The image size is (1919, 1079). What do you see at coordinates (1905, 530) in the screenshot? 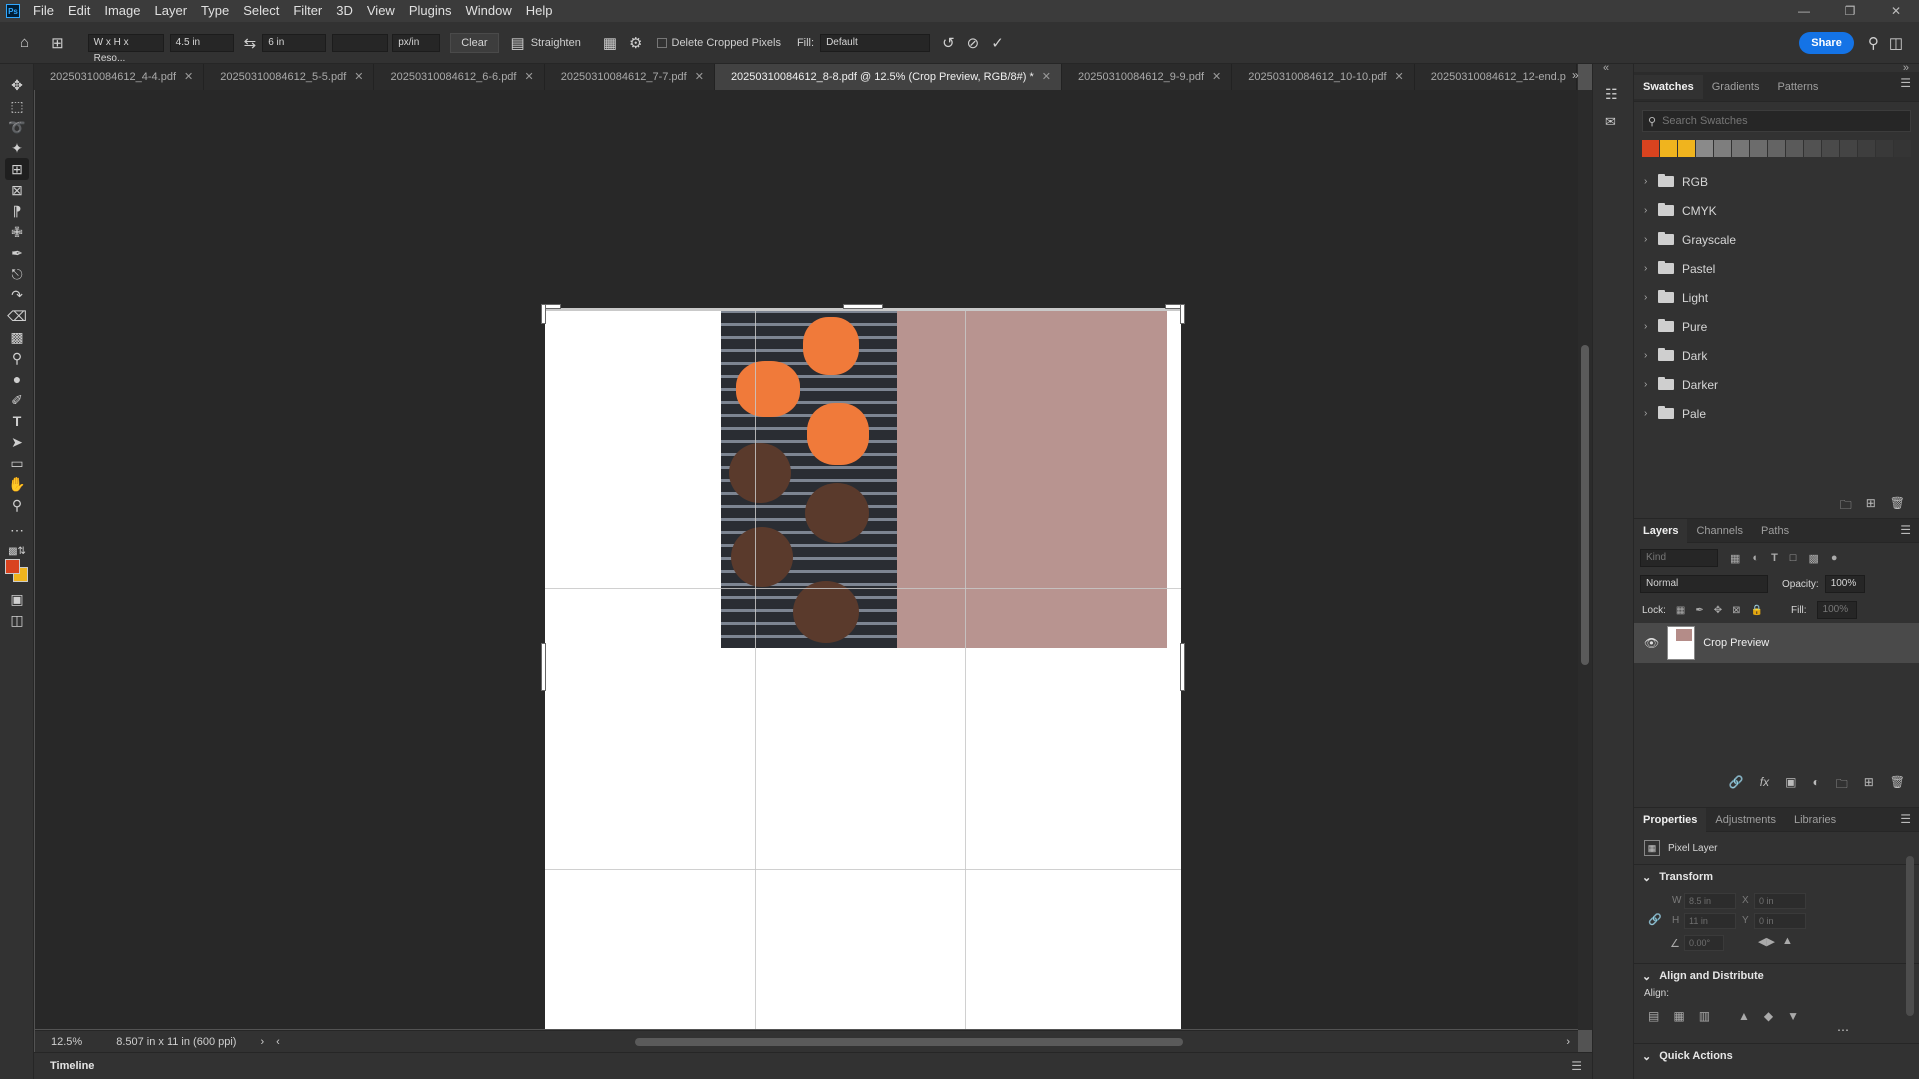
I see `panel-menu-icon: ☰` at bounding box center [1905, 530].